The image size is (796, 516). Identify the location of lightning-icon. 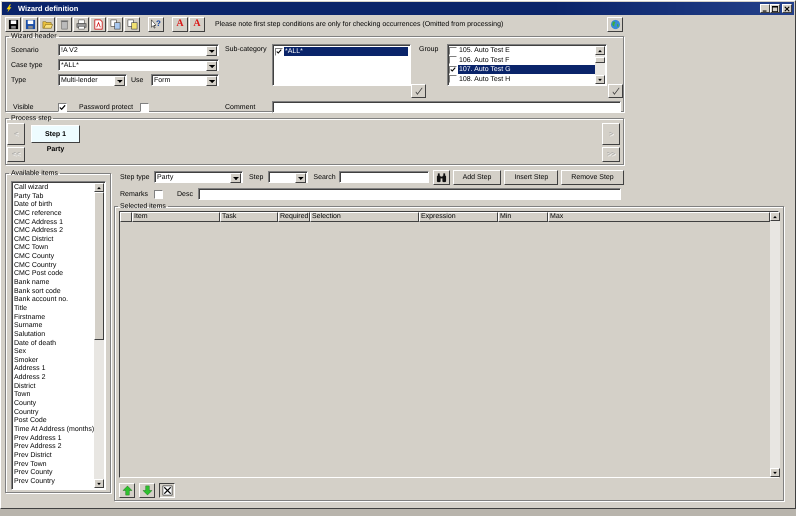
(9, 8).